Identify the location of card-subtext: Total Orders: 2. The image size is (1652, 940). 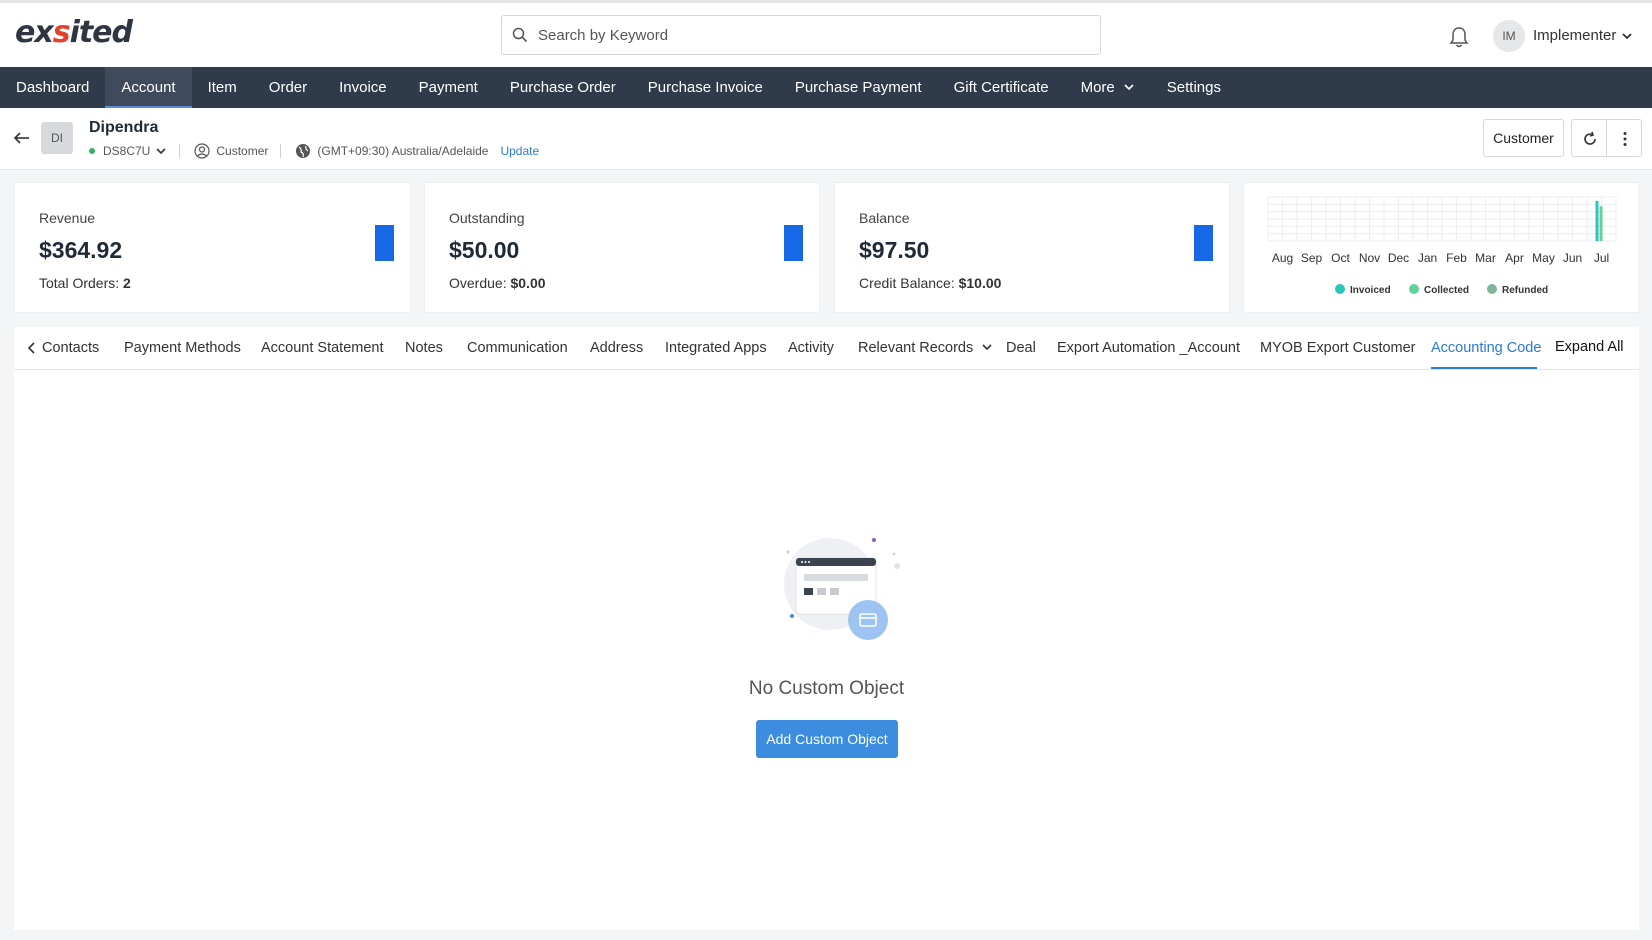
(85, 283).